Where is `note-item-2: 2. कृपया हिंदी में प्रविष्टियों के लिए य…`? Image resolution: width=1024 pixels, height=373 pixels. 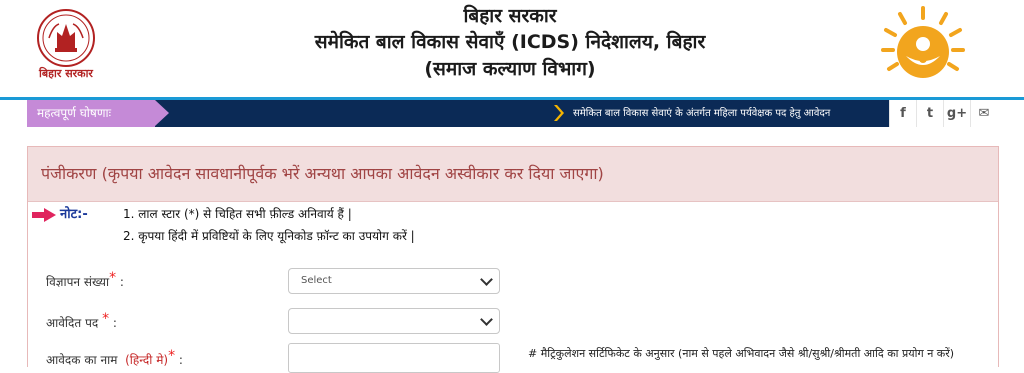
note-item-2: 2. कृपया हिंदी में प्रविष्टियों के लिए य… is located at coordinates (269, 236).